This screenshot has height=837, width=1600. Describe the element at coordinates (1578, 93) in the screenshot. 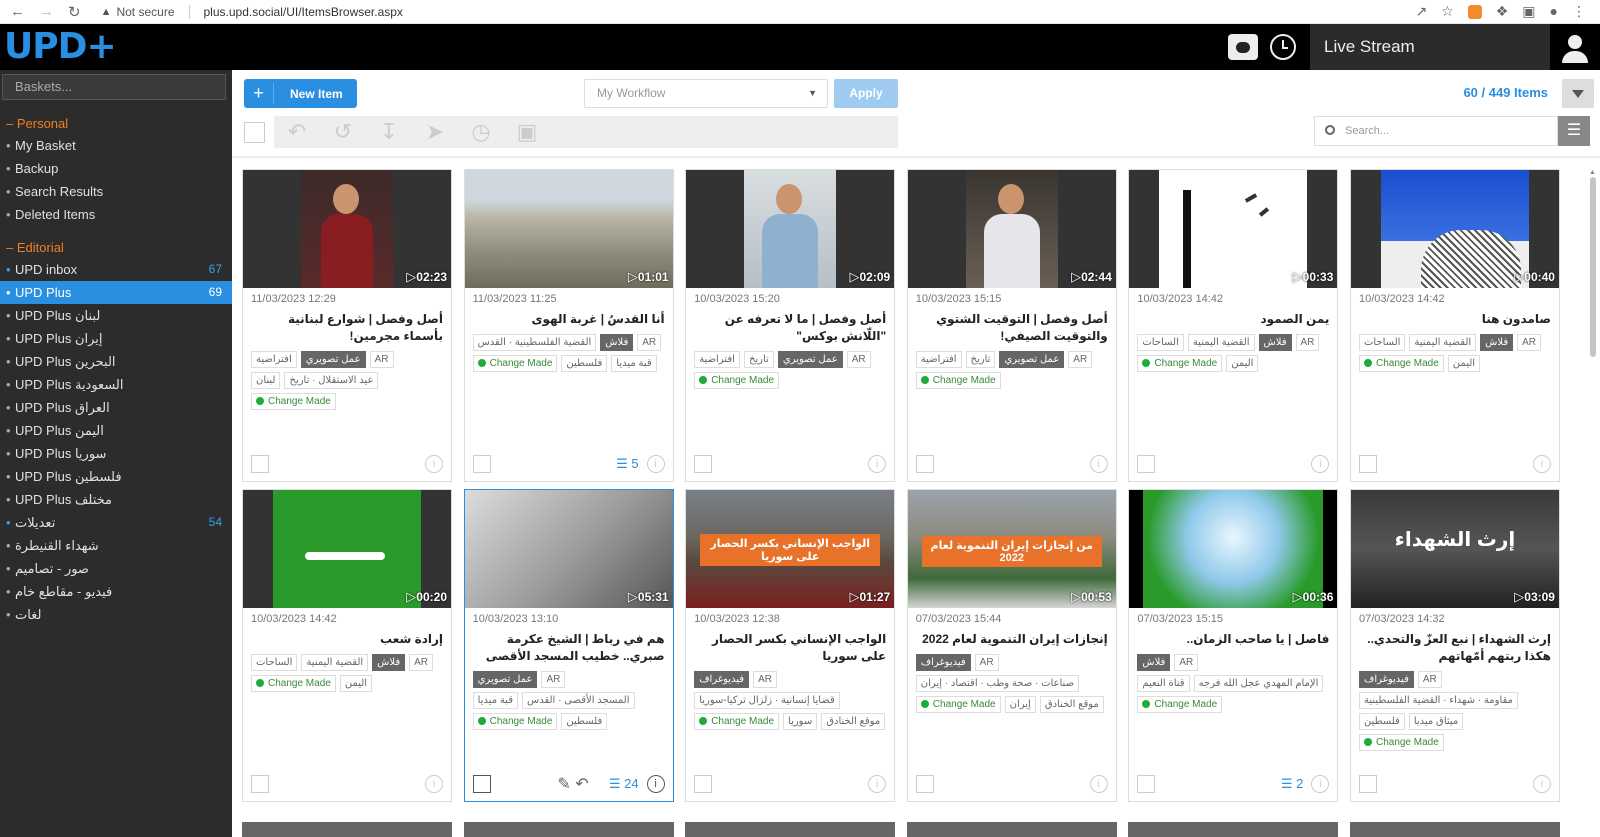

I see `filter-button` at that location.